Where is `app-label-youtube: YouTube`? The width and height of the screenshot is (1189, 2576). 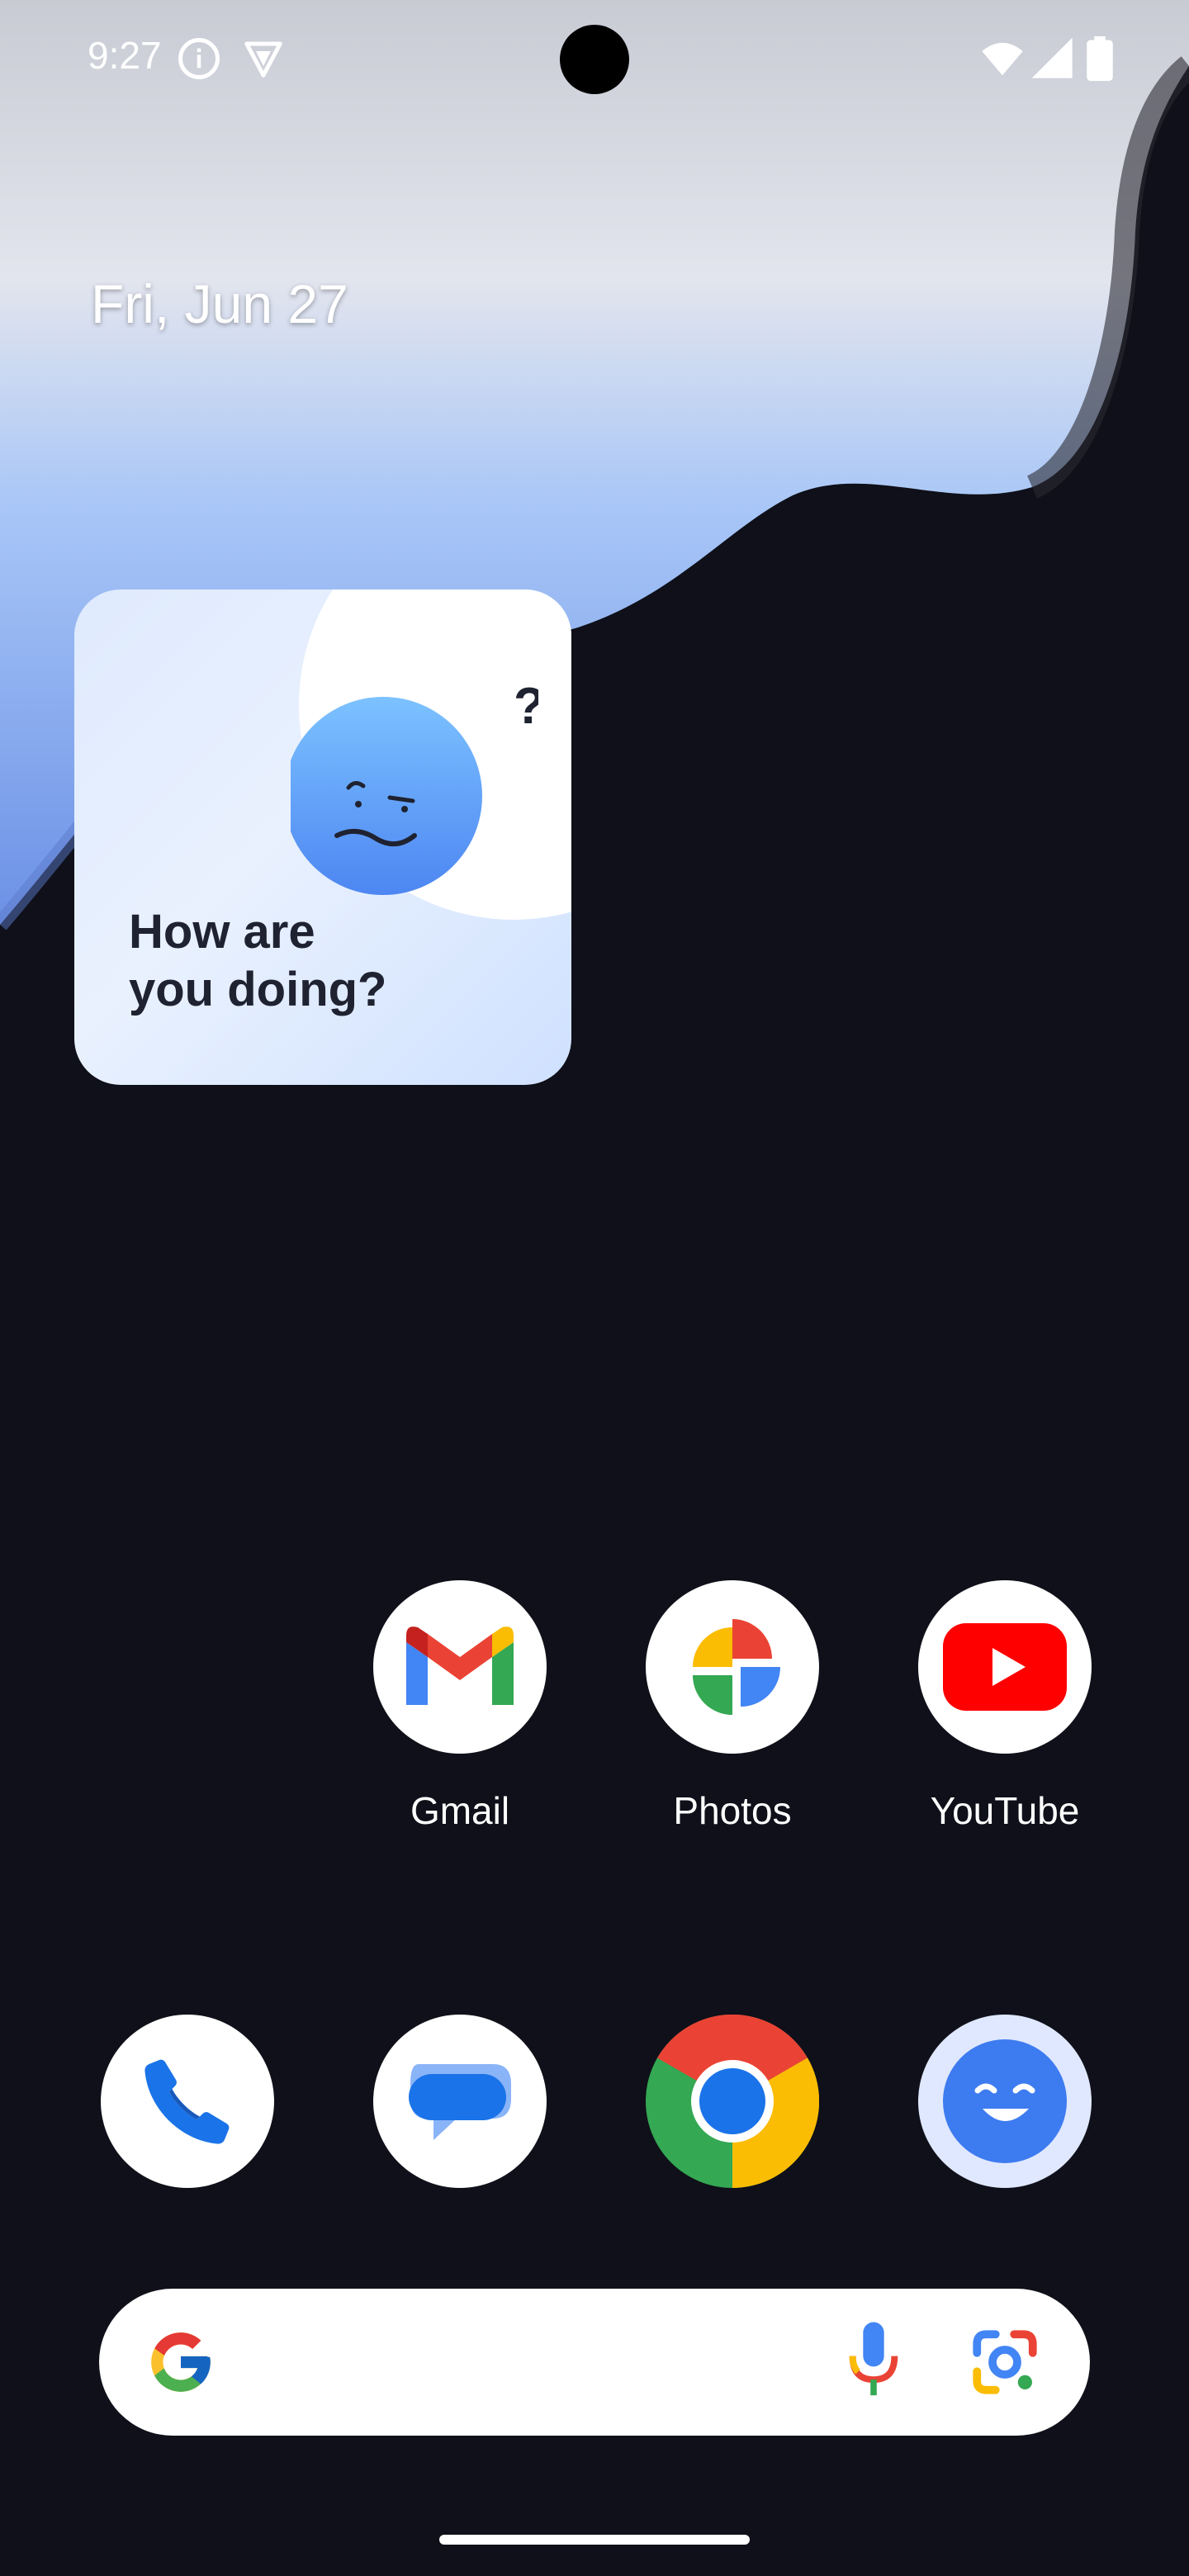 app-label-youtube: YouTube is located at coordinates (1005, 1810).